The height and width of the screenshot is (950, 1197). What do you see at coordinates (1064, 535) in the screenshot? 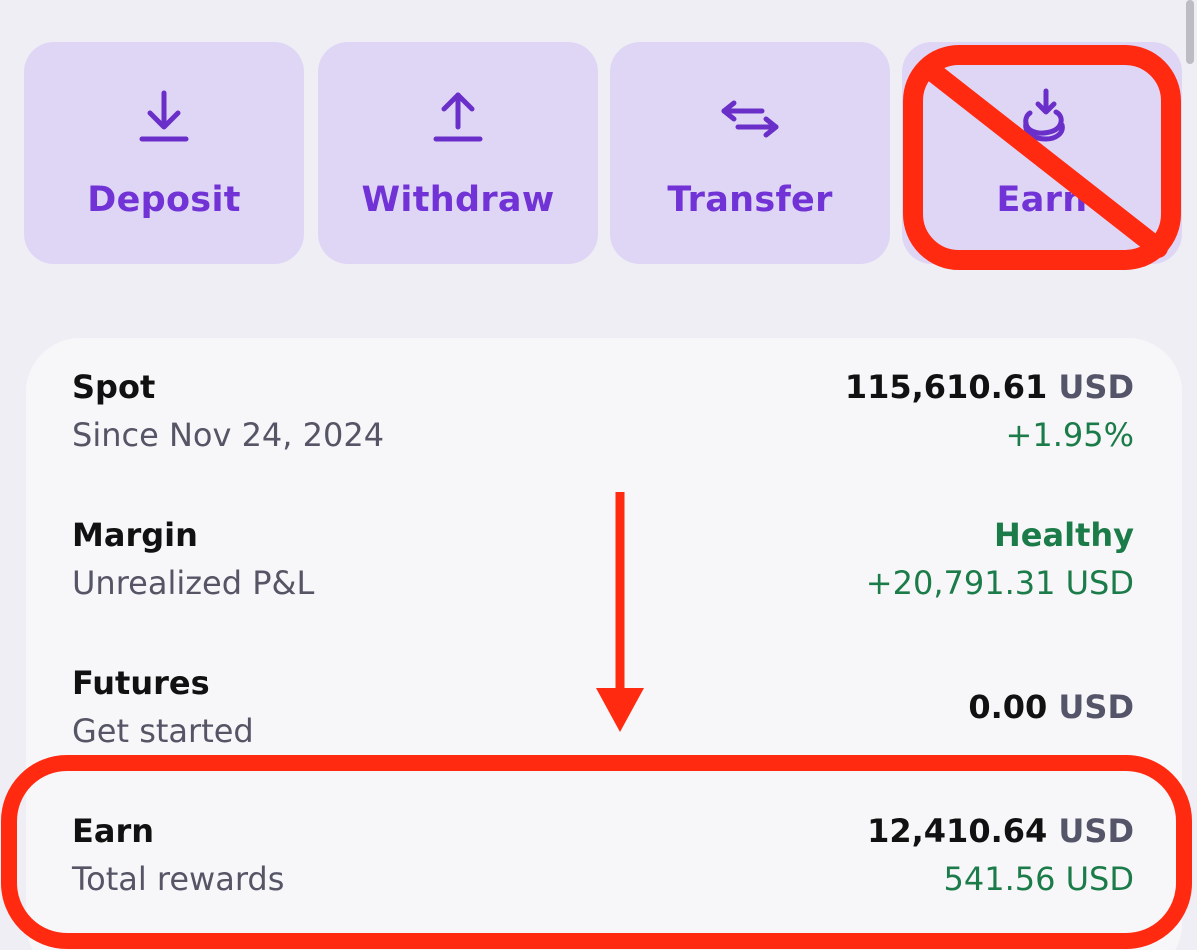
I see `margin-status: Healthy` at bounding box center [1064, 535].